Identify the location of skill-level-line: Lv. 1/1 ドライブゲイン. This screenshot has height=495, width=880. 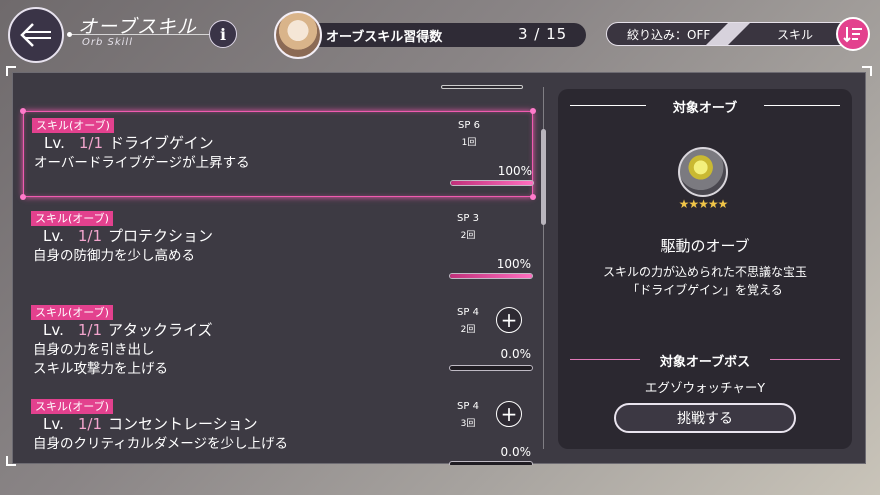
(129, 142).